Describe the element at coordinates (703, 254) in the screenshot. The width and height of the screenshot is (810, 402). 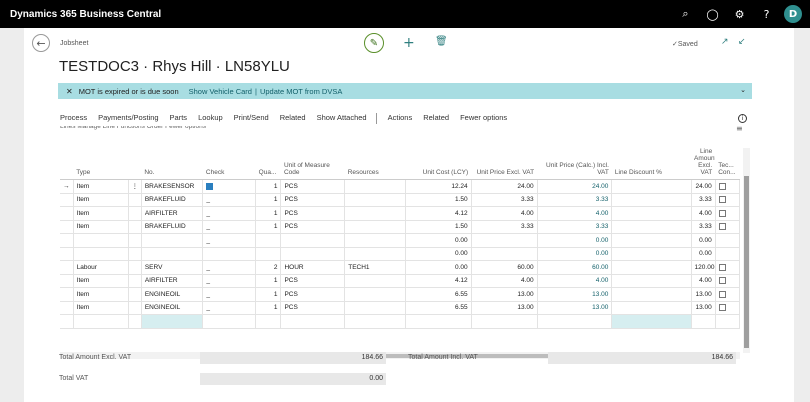
I see `cell-line-amount: 0.00` at that location.